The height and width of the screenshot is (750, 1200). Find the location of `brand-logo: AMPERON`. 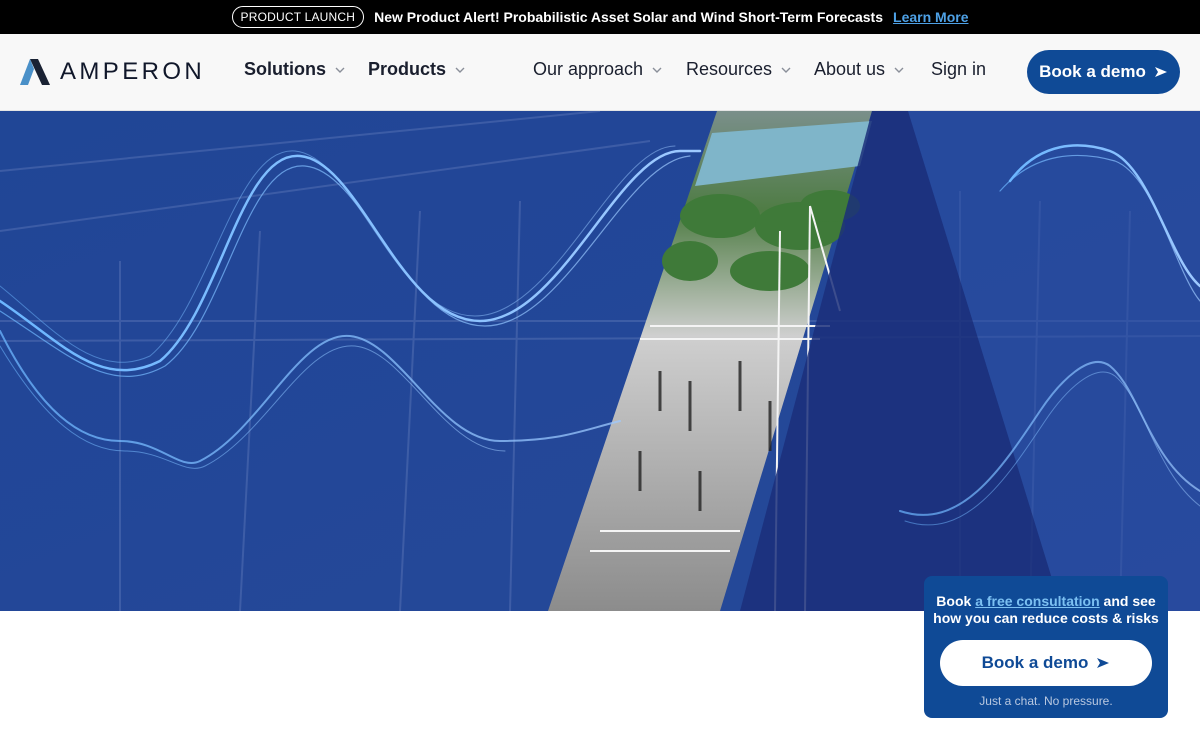

brand-logo: AMPERON is located at coordinates (112, 72).